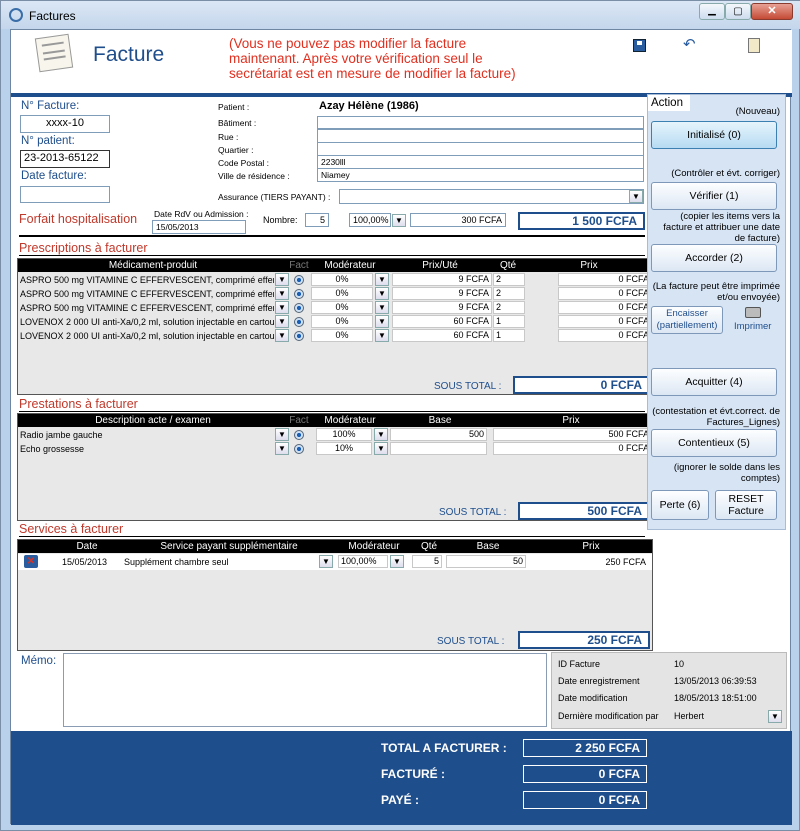 The image size is (800, 831). I want to click on base-field: 500, so click(438, 434).